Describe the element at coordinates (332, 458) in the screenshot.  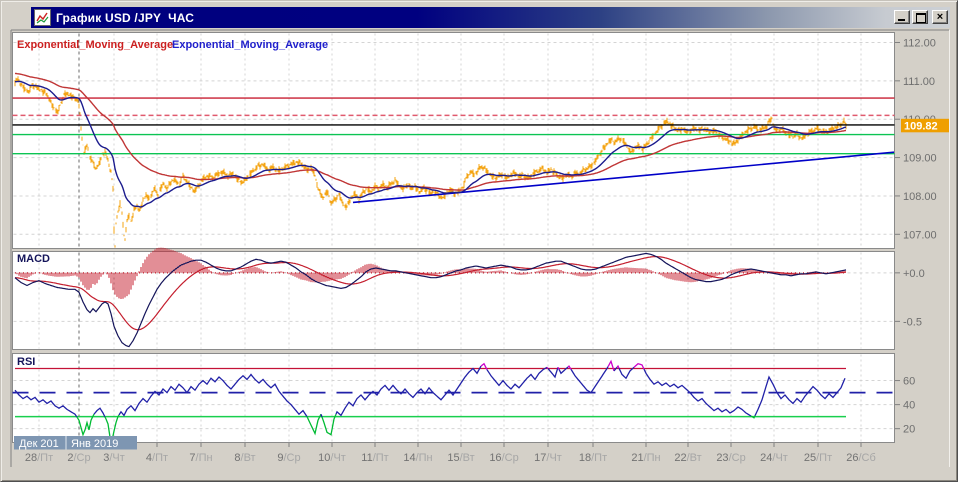
I see `date-label: 10/Чт` at that location.